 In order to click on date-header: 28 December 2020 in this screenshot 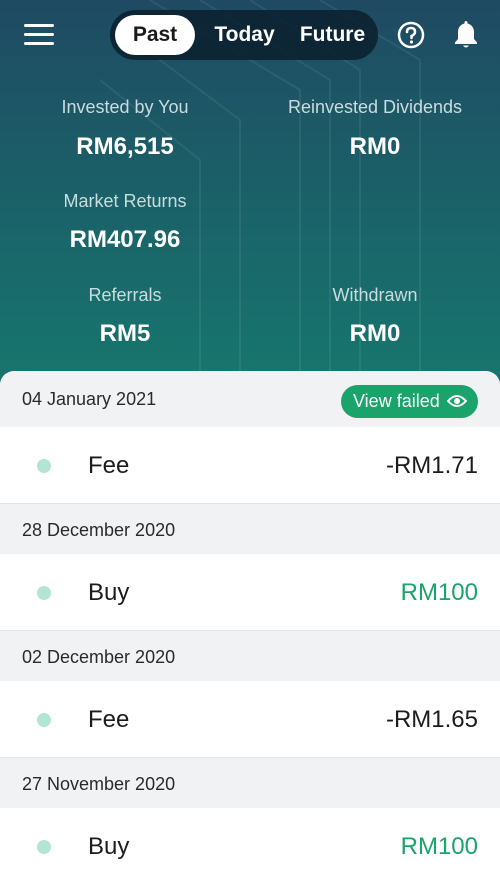, I will do `click(250, 530)`.